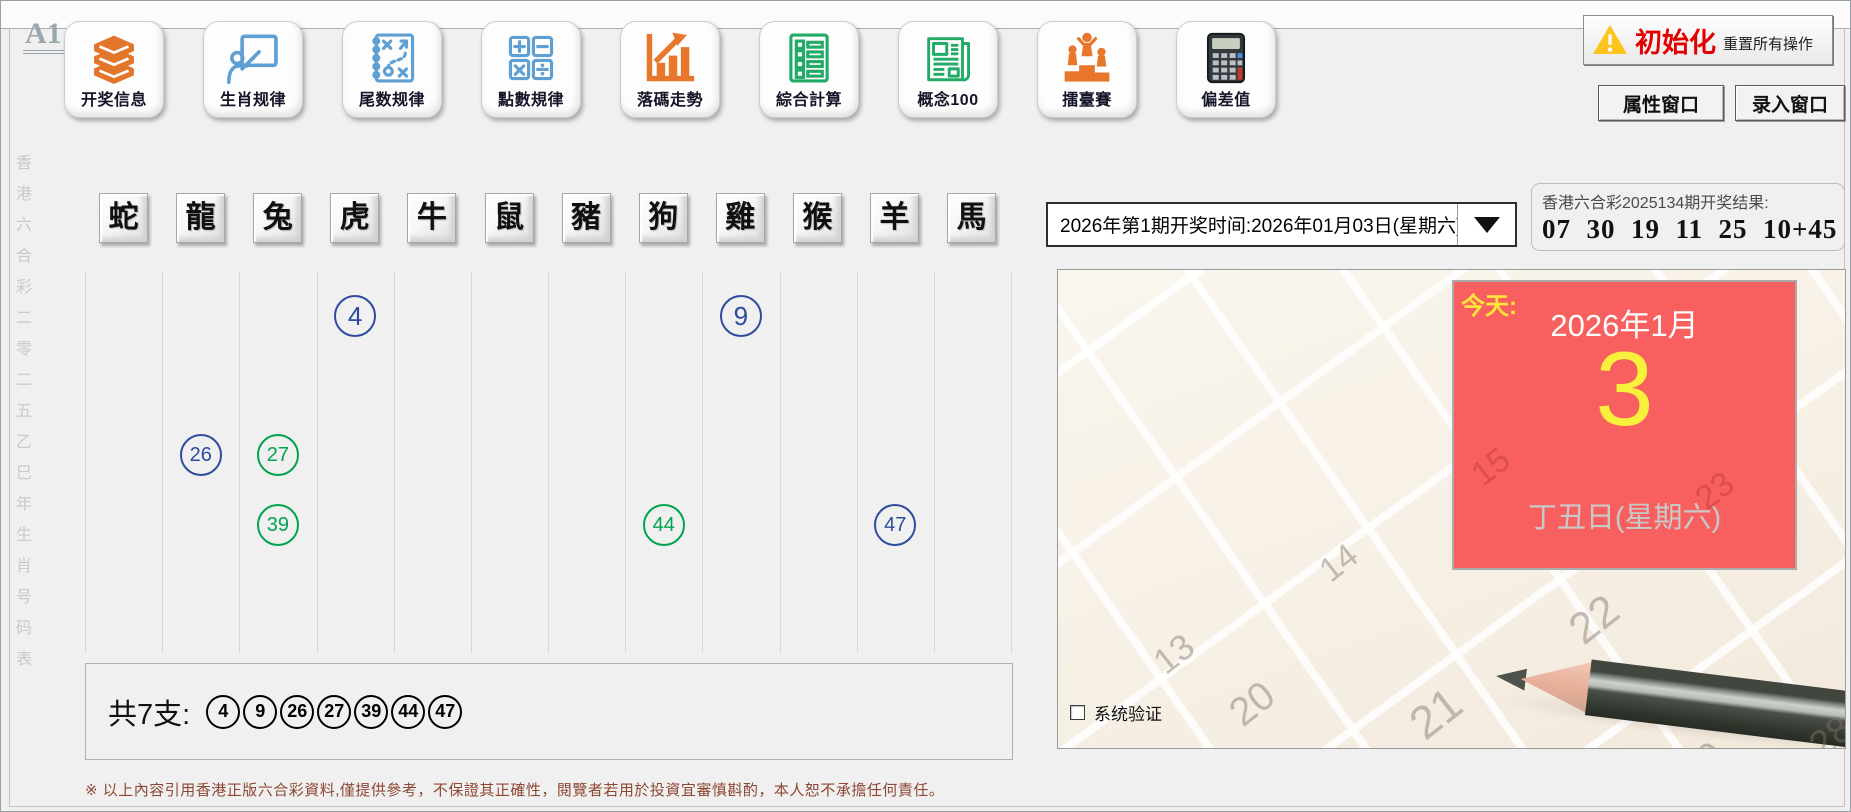  What do you see at coordinates (1594, 619) in the screenshot?
I see `calendar-photo-number: 22` at bounding box center [1594, 619].